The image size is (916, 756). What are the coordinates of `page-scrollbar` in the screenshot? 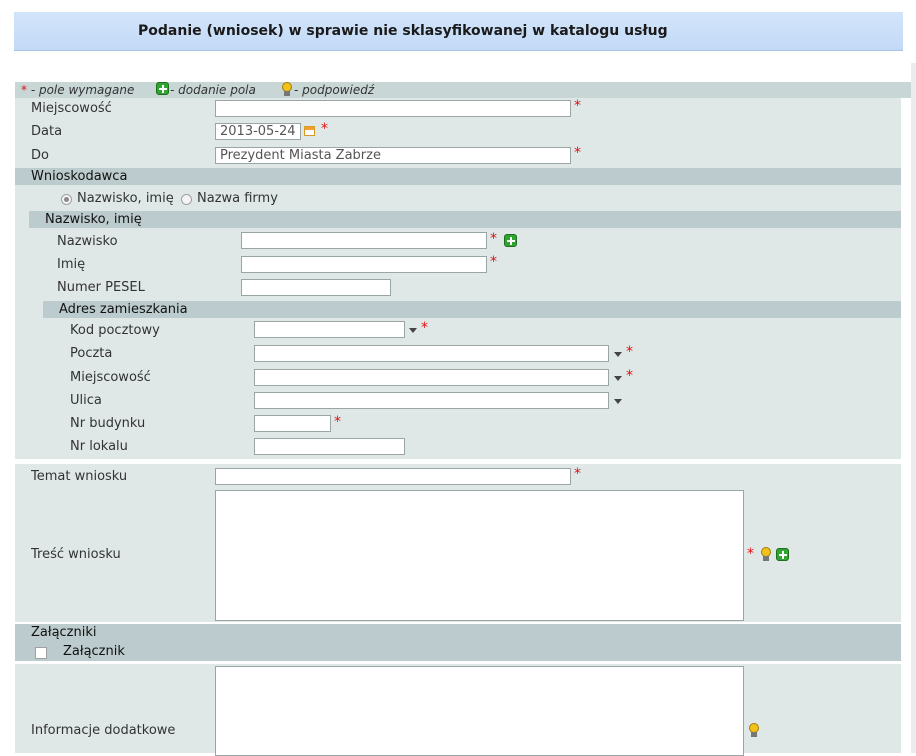 It's located at (913, 408).